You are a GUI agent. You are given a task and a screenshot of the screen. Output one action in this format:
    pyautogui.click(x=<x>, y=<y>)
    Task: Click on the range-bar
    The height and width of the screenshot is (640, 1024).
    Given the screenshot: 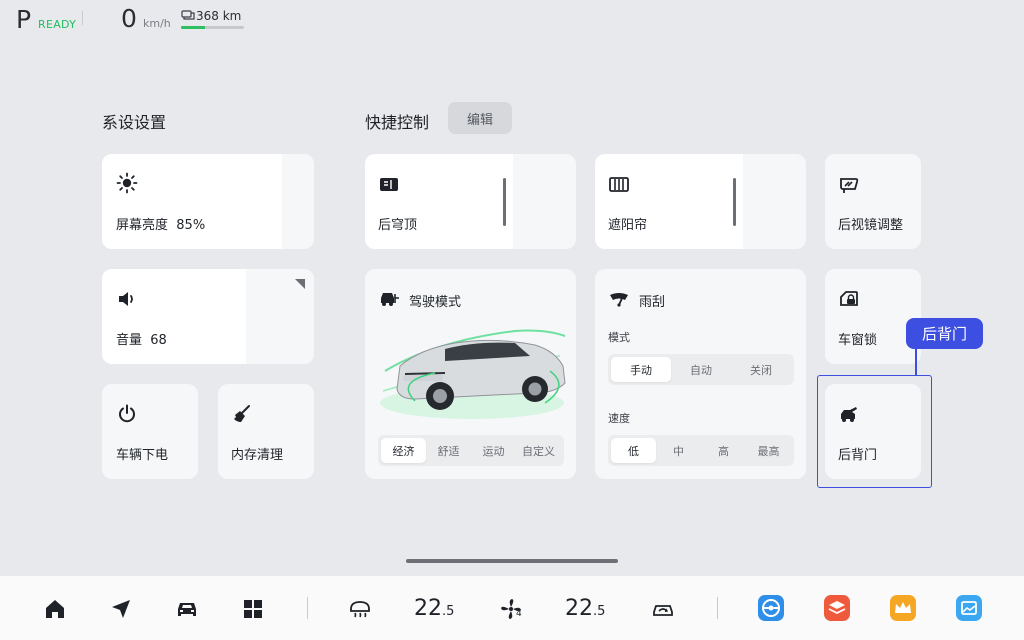 What is the action you would take?
    pyautogui.click(x=212, y=27)
    